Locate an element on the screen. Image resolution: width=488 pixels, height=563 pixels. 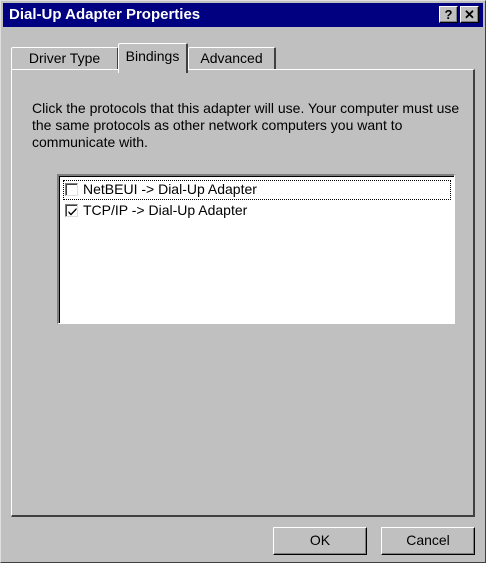
tab-driver-type: Driver Type is located at coordinates (65, 59).